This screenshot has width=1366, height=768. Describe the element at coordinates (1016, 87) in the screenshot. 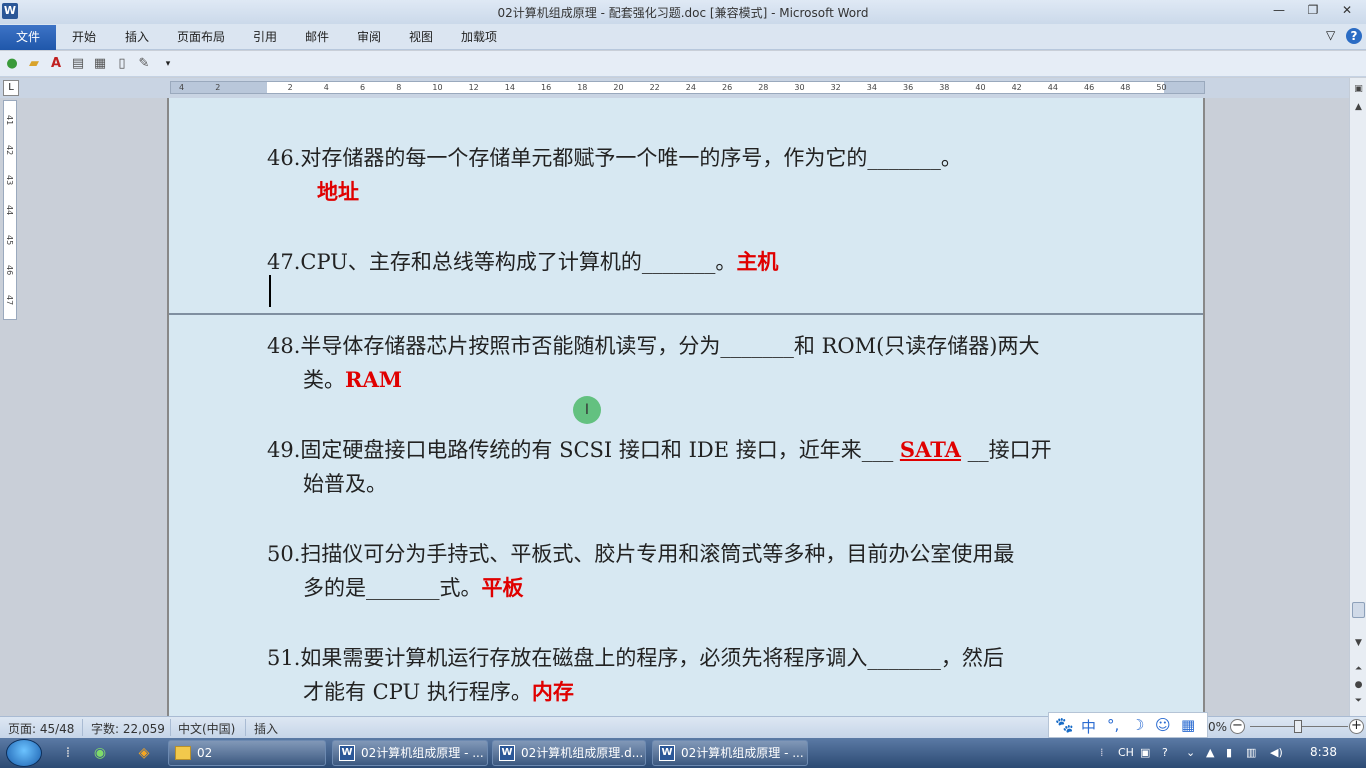

I see `ruler-number: 42` at that location.